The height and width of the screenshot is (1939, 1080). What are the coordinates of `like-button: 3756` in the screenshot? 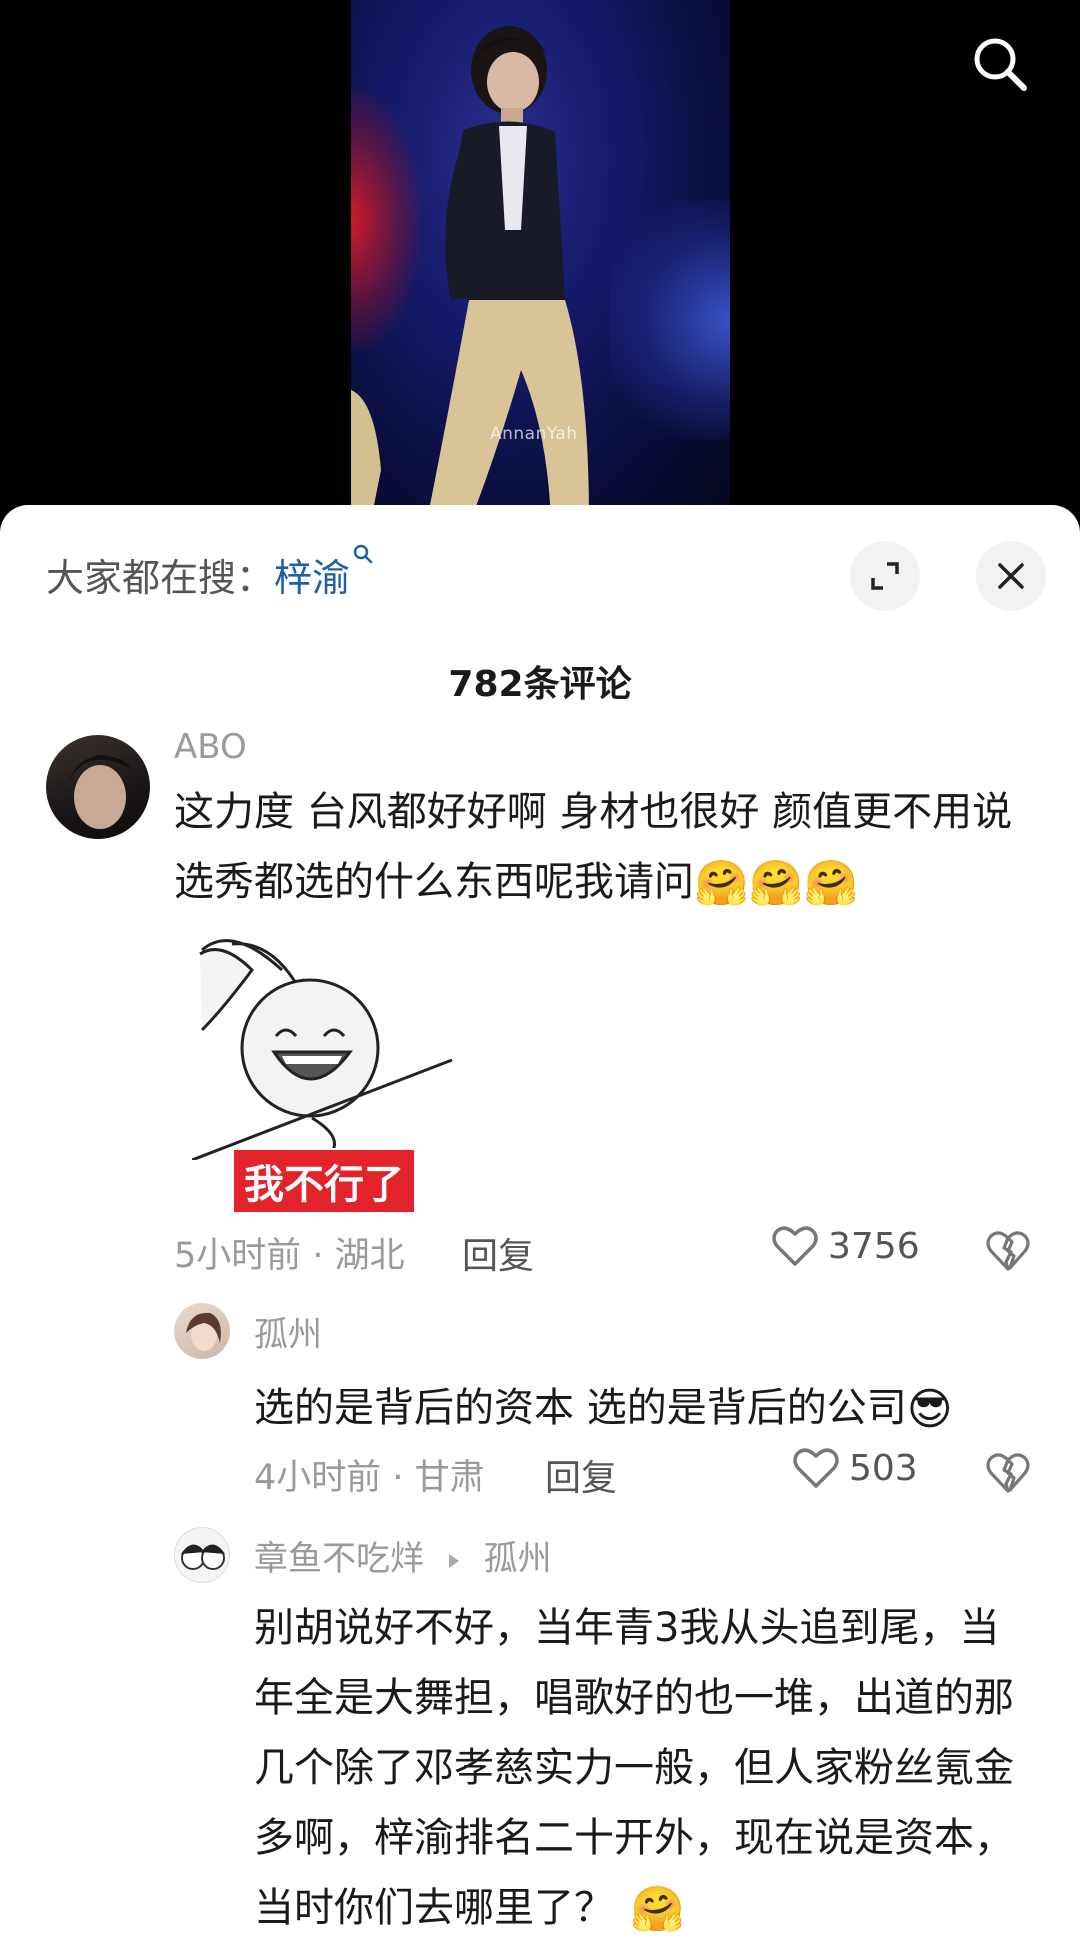 It's located at (846, 1246).